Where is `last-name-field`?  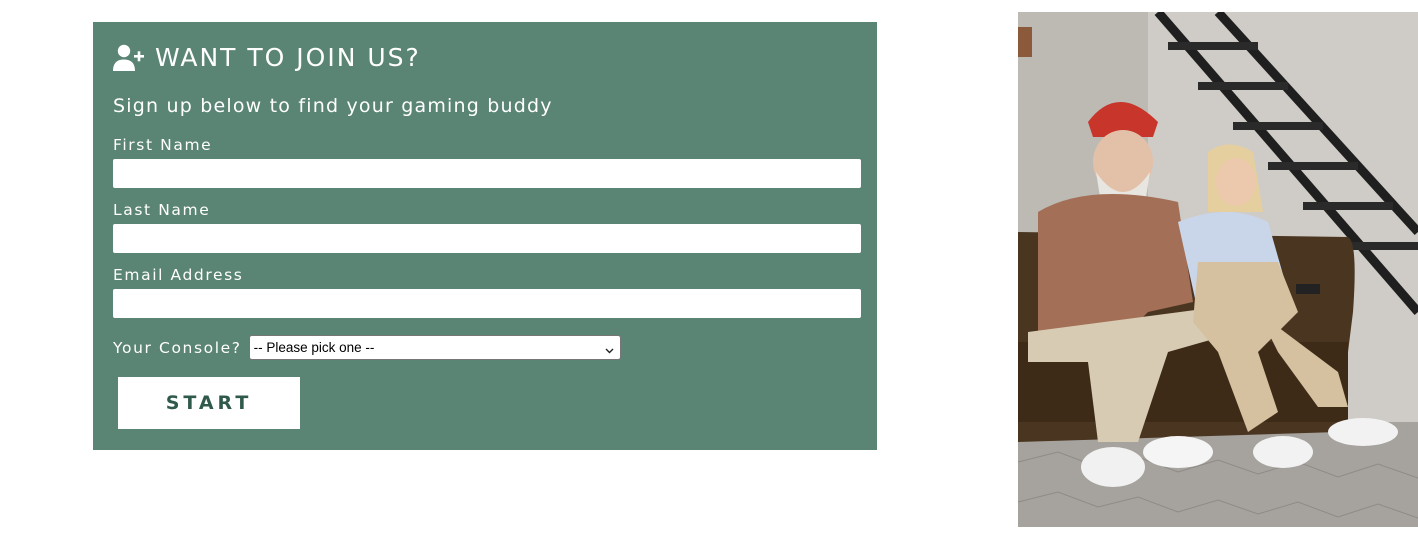 last-name-field is located at coordinates (487, 238).